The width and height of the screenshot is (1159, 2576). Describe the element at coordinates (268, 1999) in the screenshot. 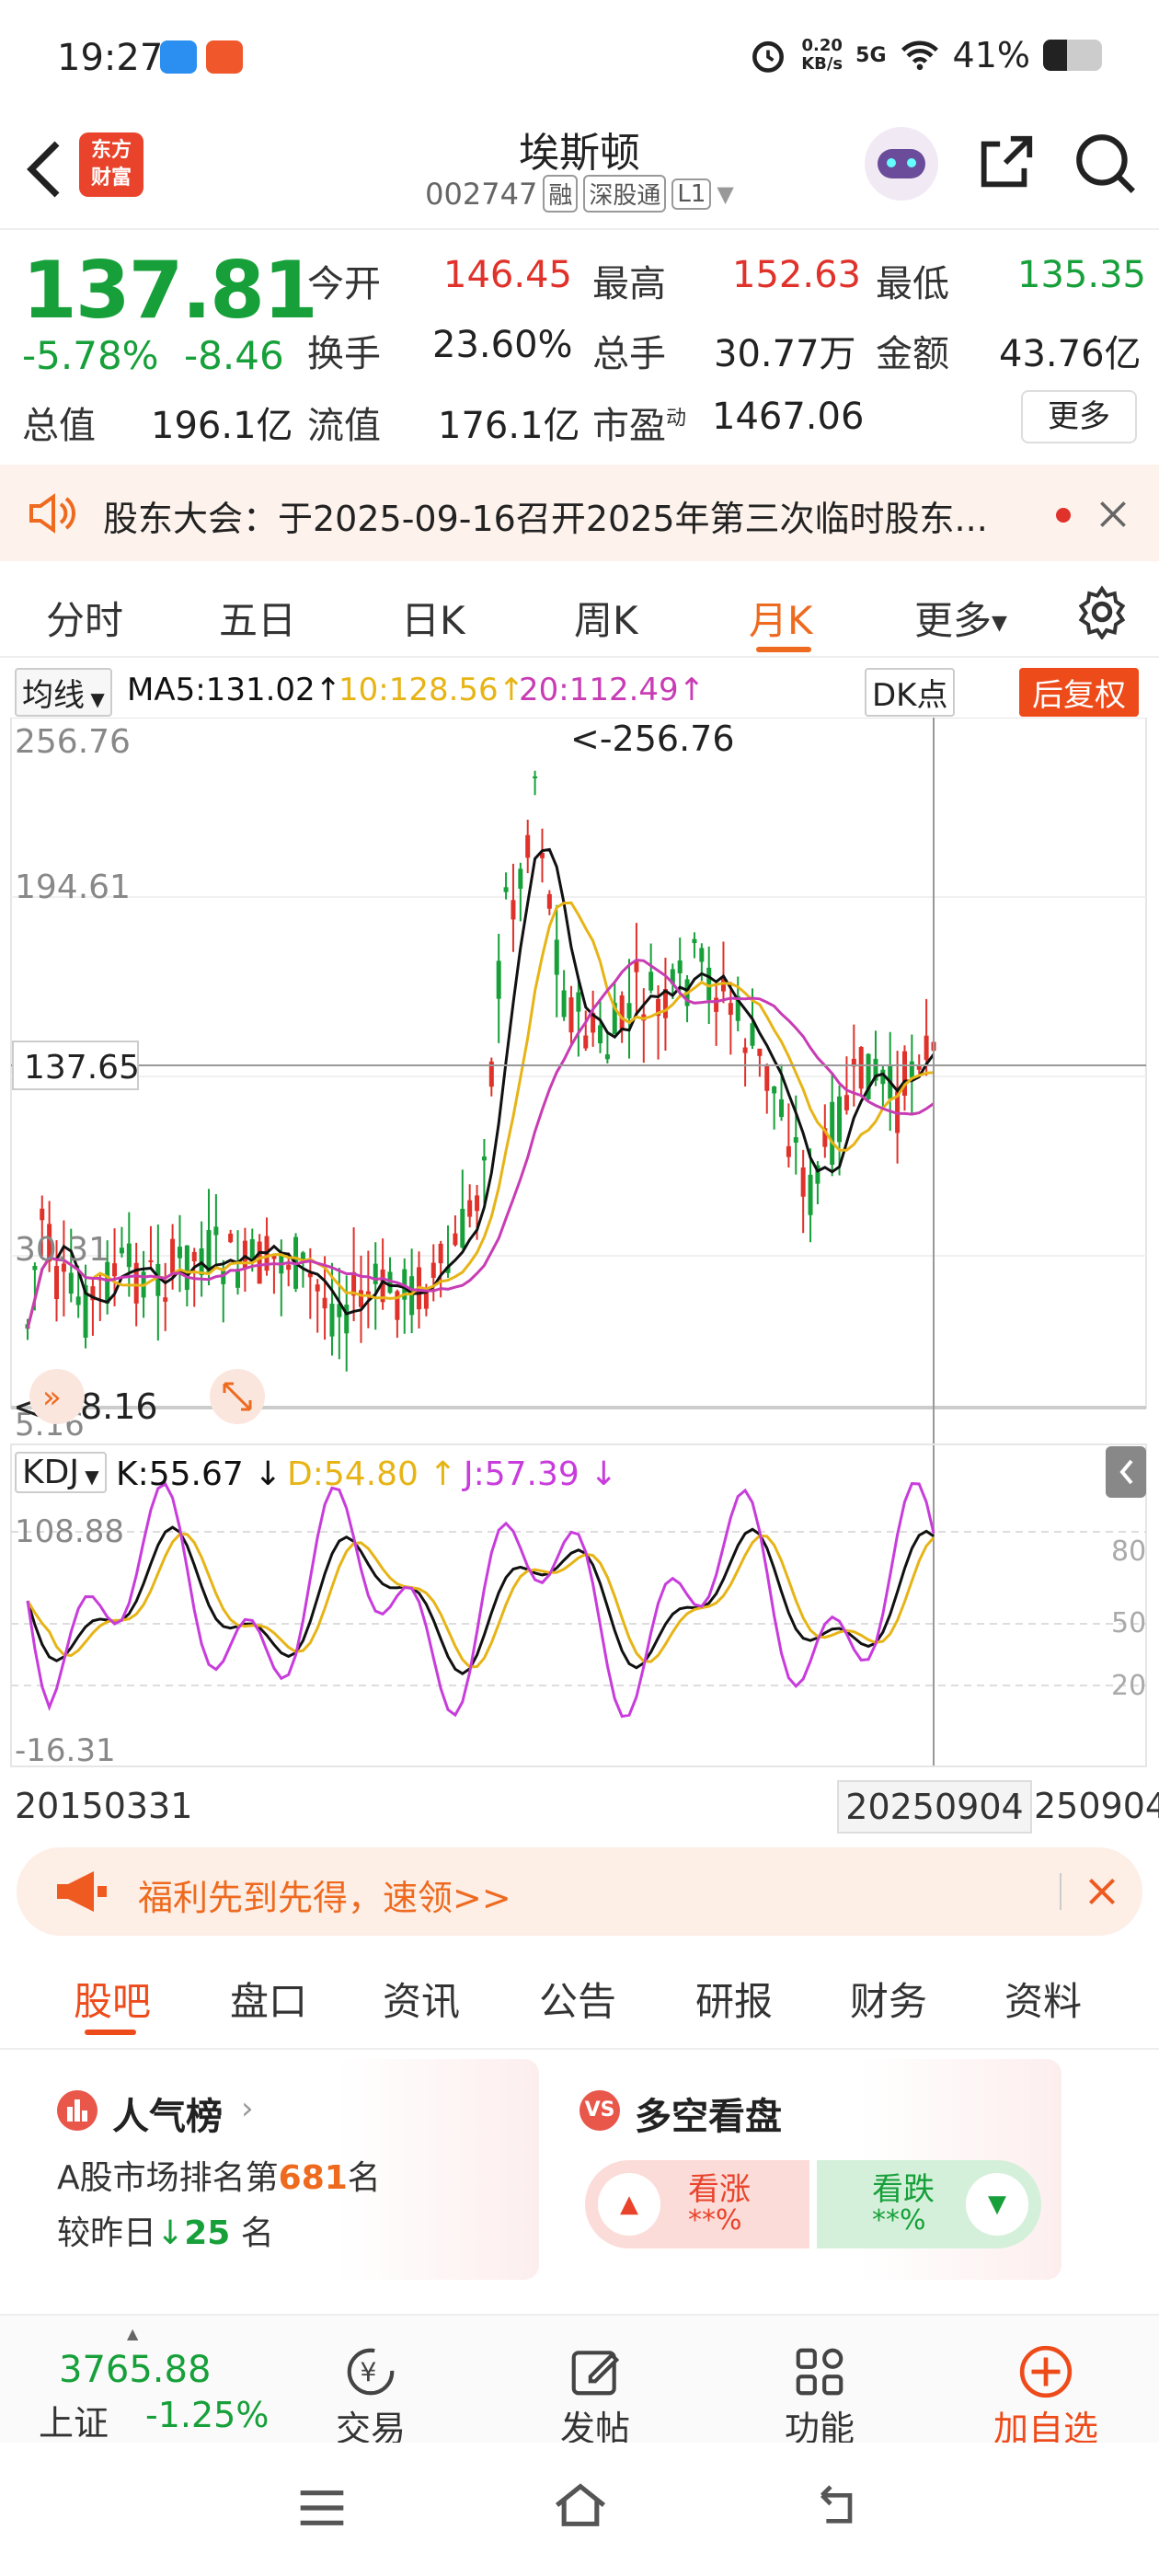

I see `tab-orderbook: 盘口` at that location.